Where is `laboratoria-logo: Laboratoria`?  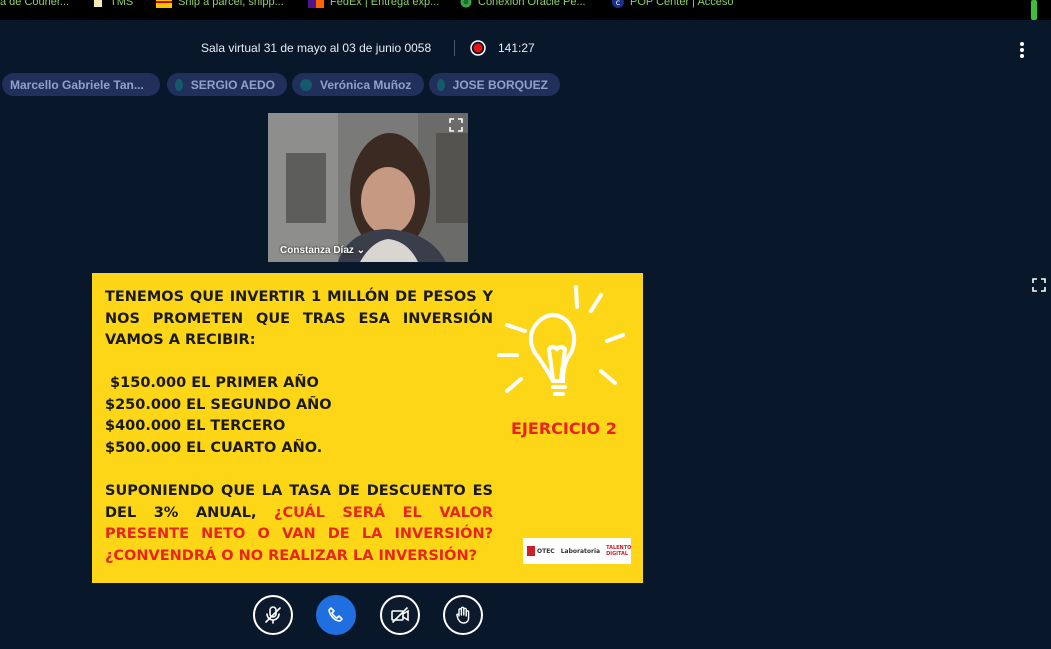 laboratoria-logo: Laboratoria is located at coordinates (580, 551).